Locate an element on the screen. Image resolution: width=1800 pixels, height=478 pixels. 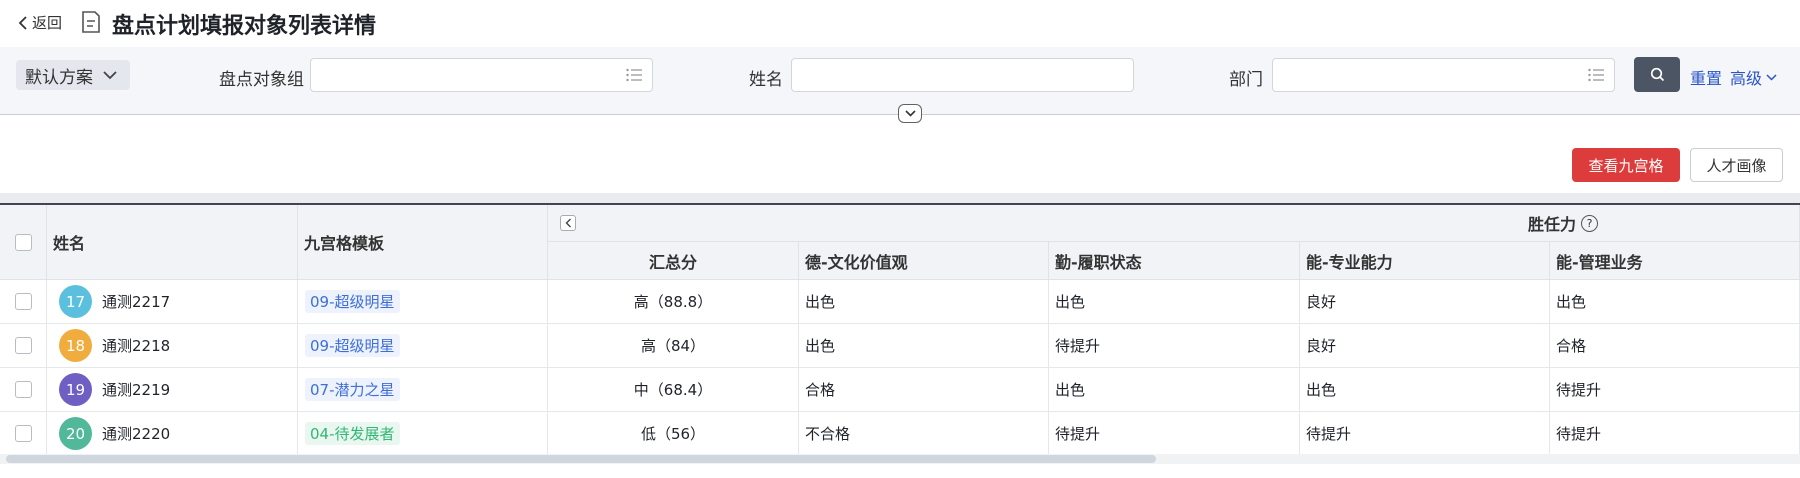
header-neng-mgmt: 能-管理业务 is located at coordinates (1675, 261).